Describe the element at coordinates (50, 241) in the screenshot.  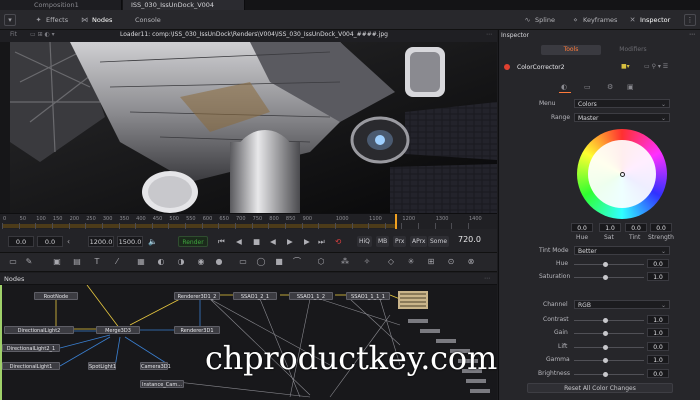
I see `render-start-field: 0.0` at that location.